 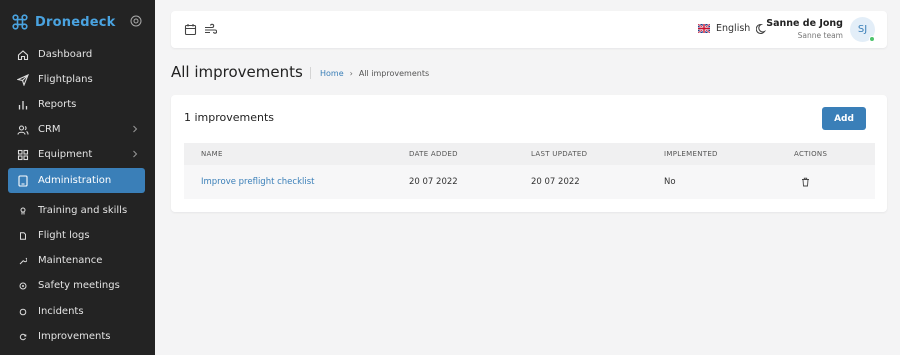 What do you see at coordinates (23, 130) in the screenshot?
I see `users-icon` at bounding box center [23, 130].